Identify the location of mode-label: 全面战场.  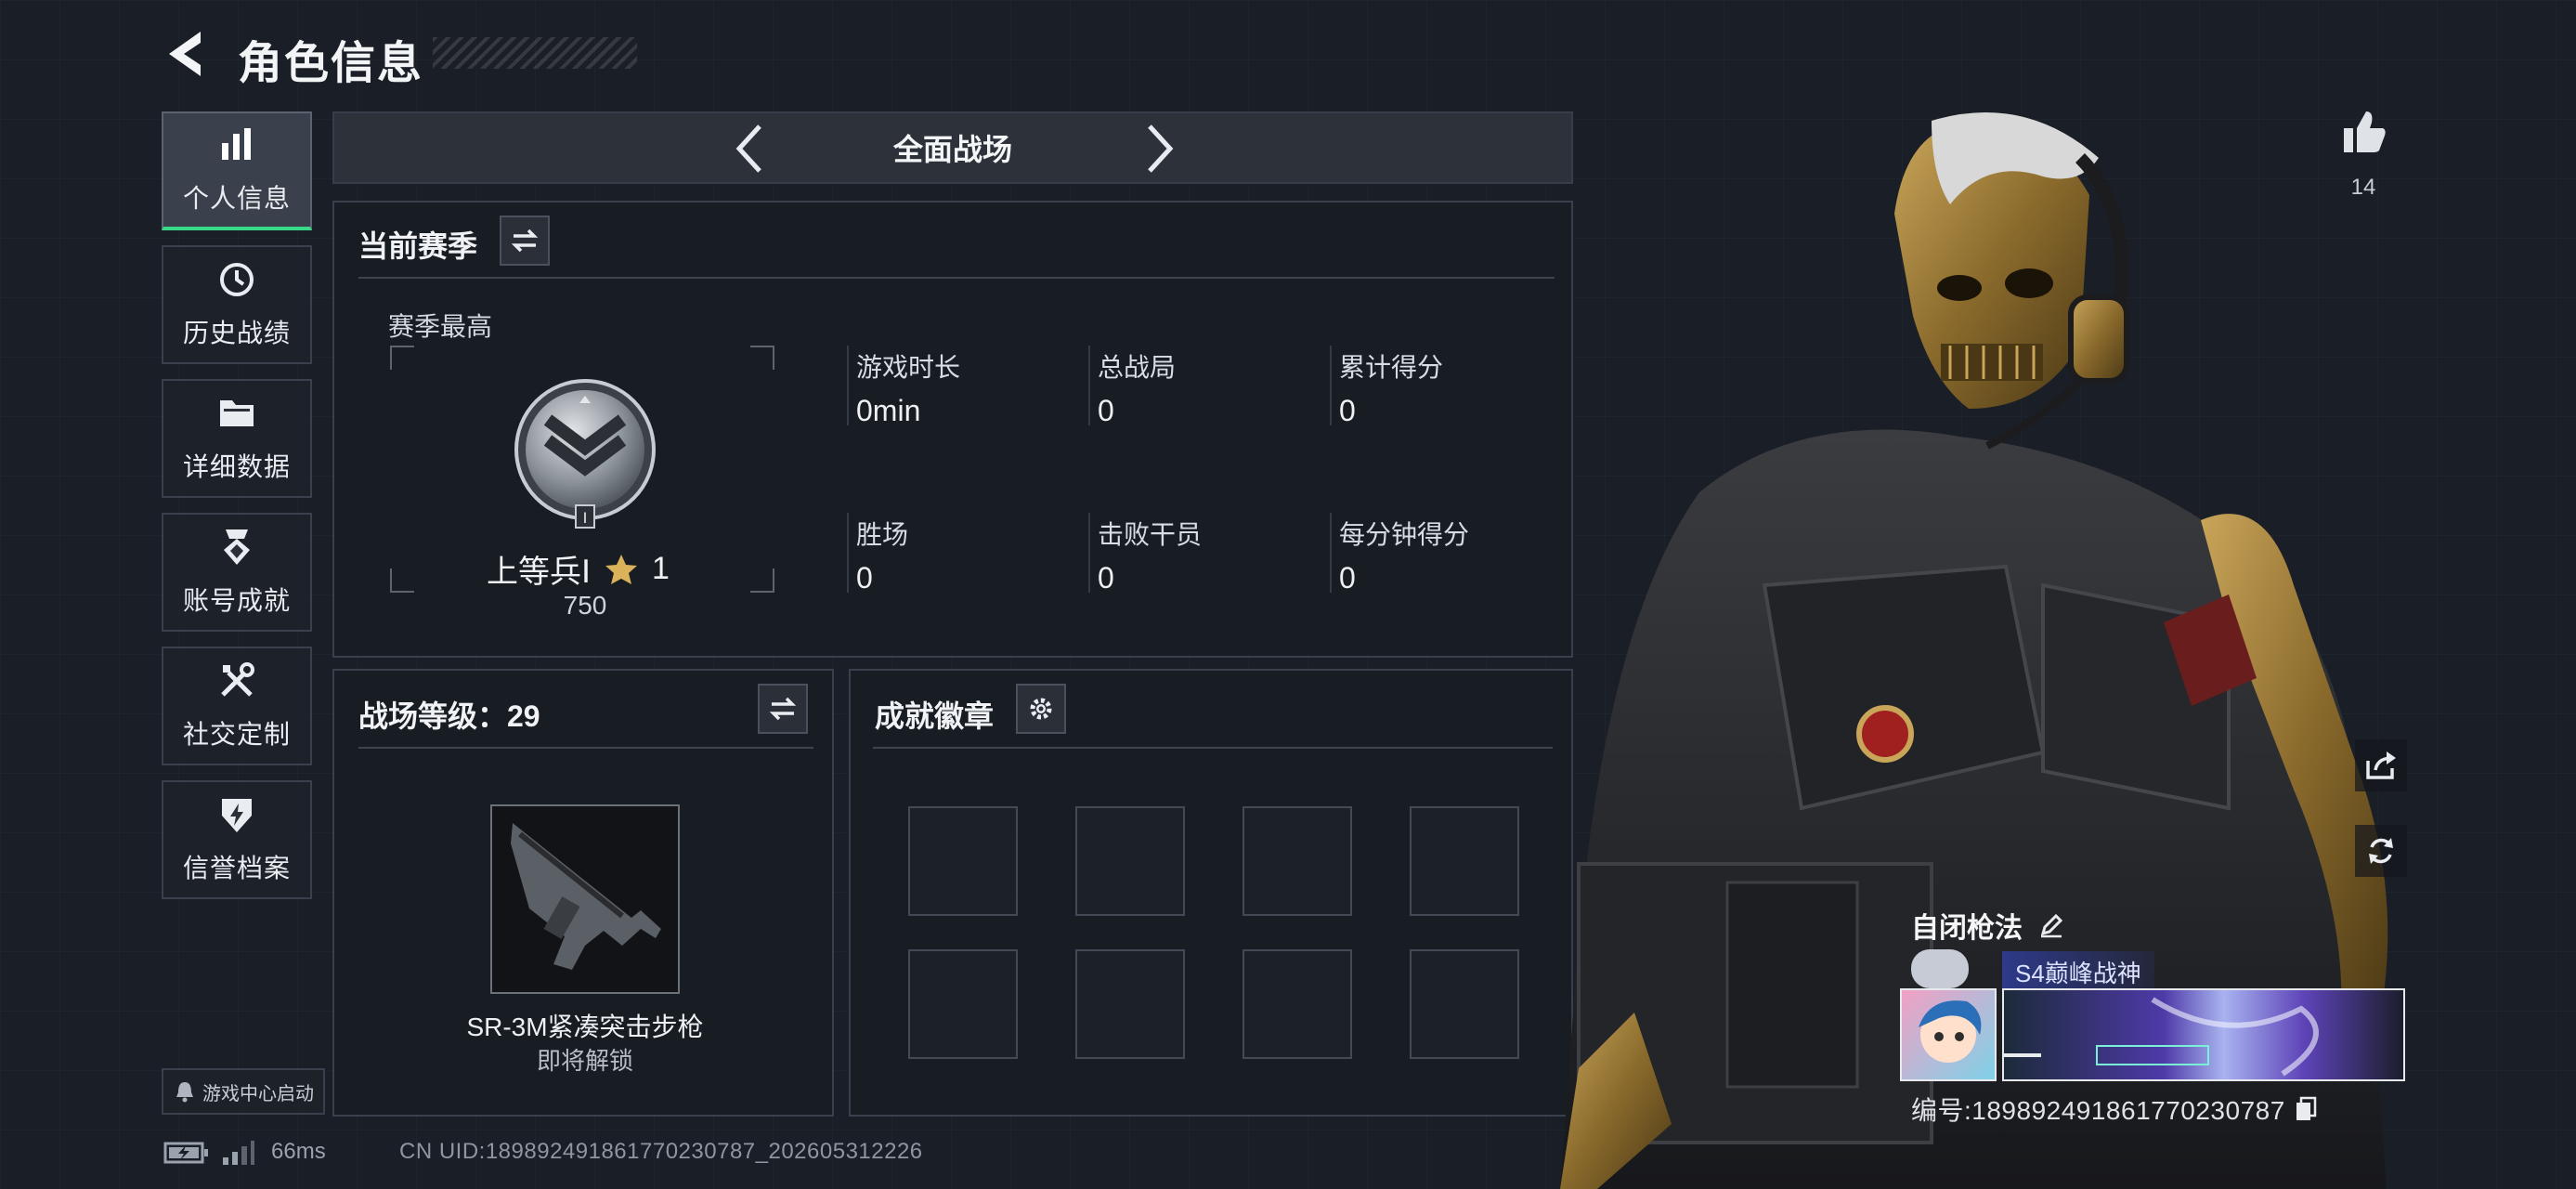
(952, 149).